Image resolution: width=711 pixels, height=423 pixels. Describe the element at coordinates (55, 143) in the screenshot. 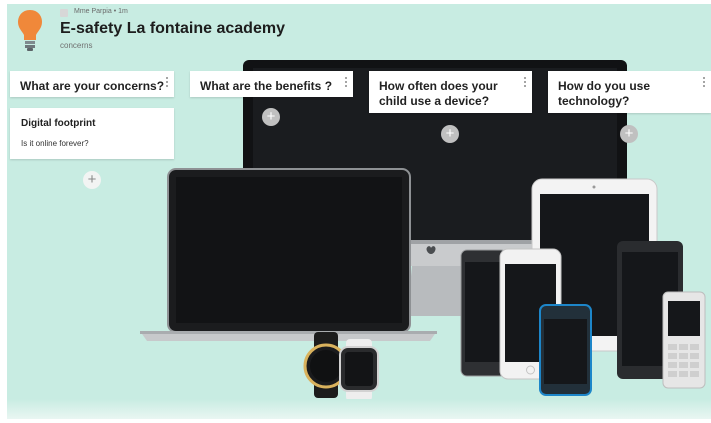

I see `post-body: Is it online forever?` at that location.